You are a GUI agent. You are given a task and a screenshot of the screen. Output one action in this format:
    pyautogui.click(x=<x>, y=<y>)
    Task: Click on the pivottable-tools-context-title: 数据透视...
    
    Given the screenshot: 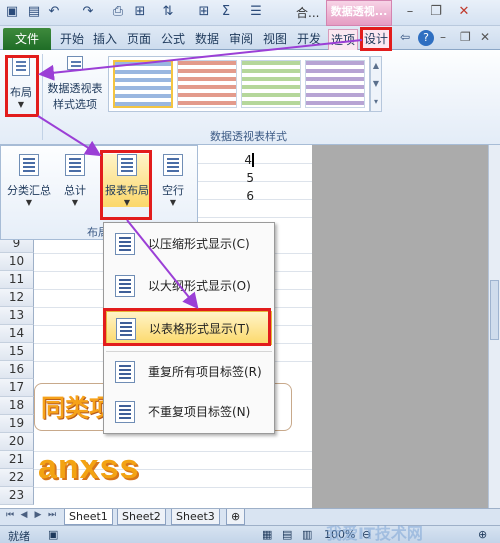 What is the action you would take?
    pyautogui.click(x=359, y=13)
    